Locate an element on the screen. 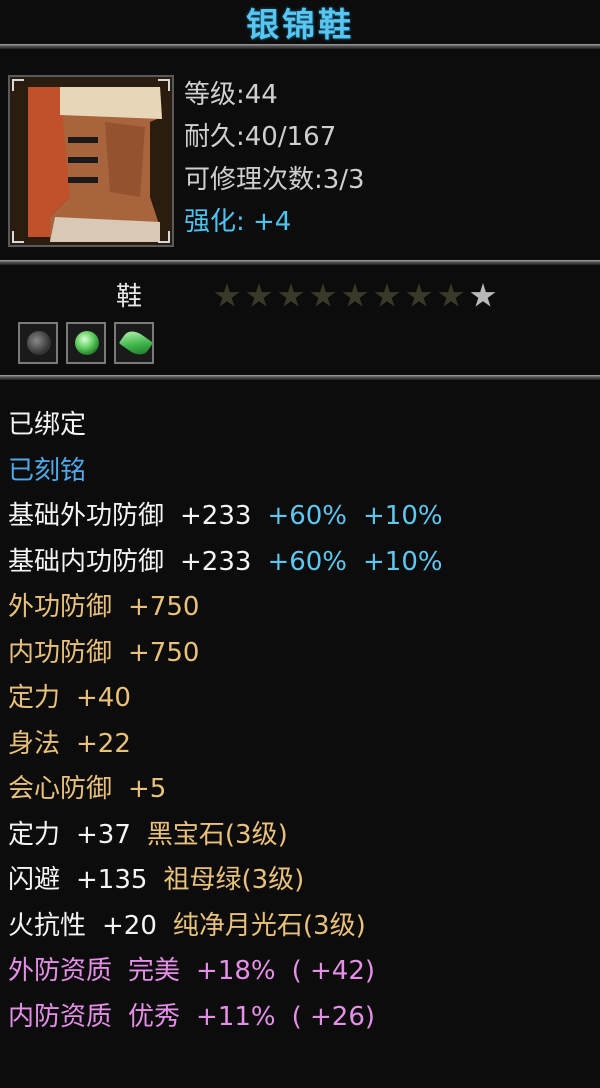 This screenshot has width=600, height=1088. attribute-line: 已绑定 is located at coordinates (47, 425).